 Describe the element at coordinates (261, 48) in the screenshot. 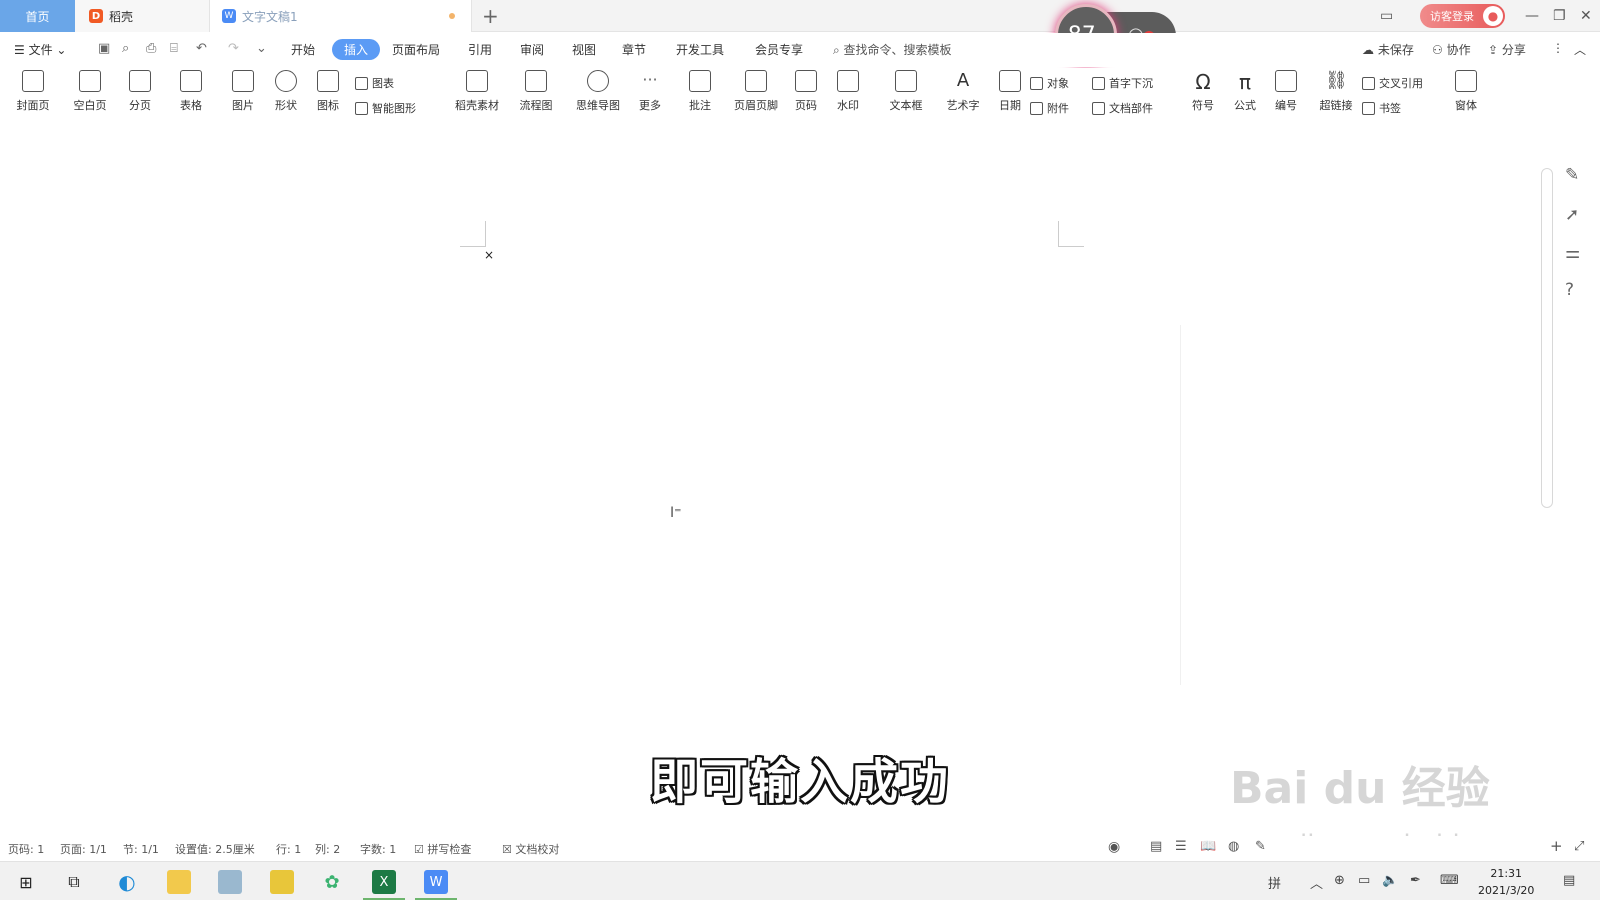

I see `customize-icon: ⌄` at that location.